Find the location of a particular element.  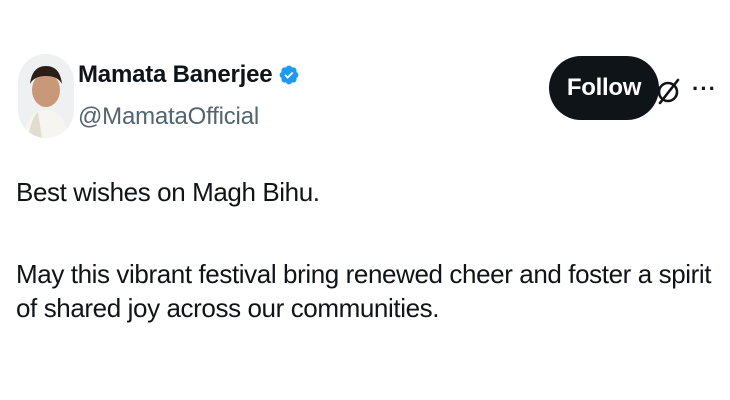

handle: @MamataOfficial is located at coordinates (189, 117).